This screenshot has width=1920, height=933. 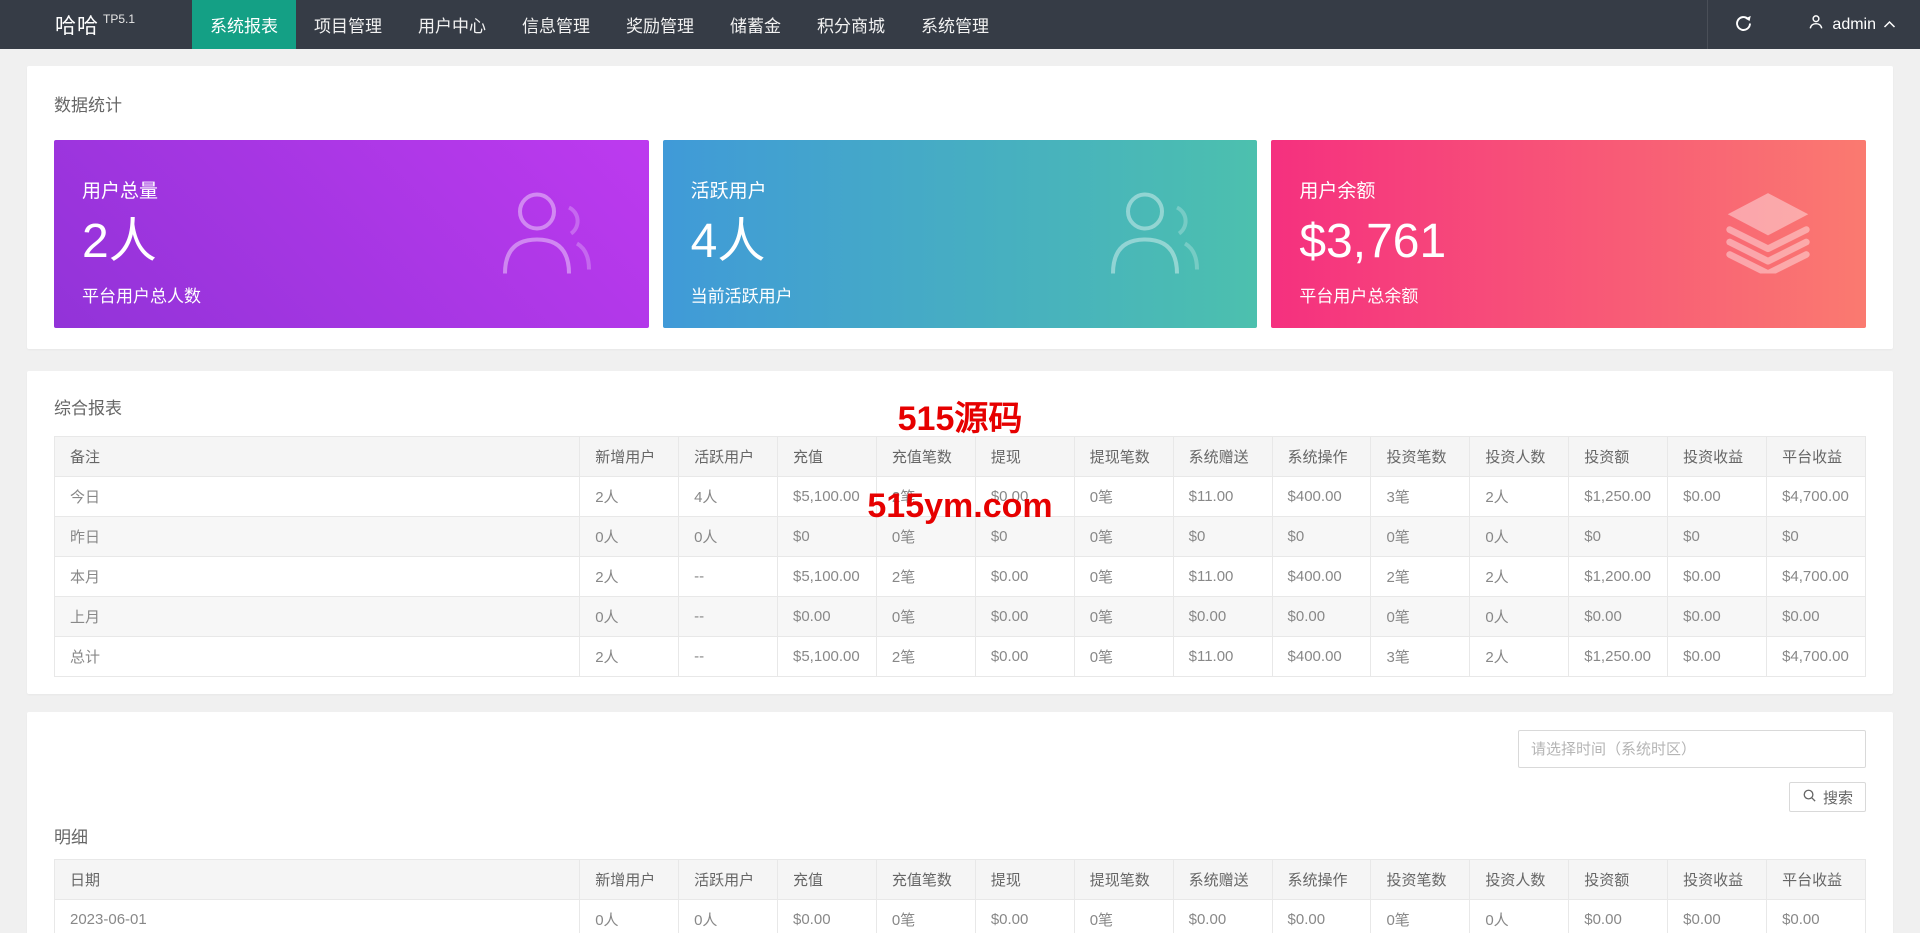 What do you see at coordinates (851, 24) in the screenshot?
I see `nav-item-7: 积分商城` at bounding box center [851, 24].